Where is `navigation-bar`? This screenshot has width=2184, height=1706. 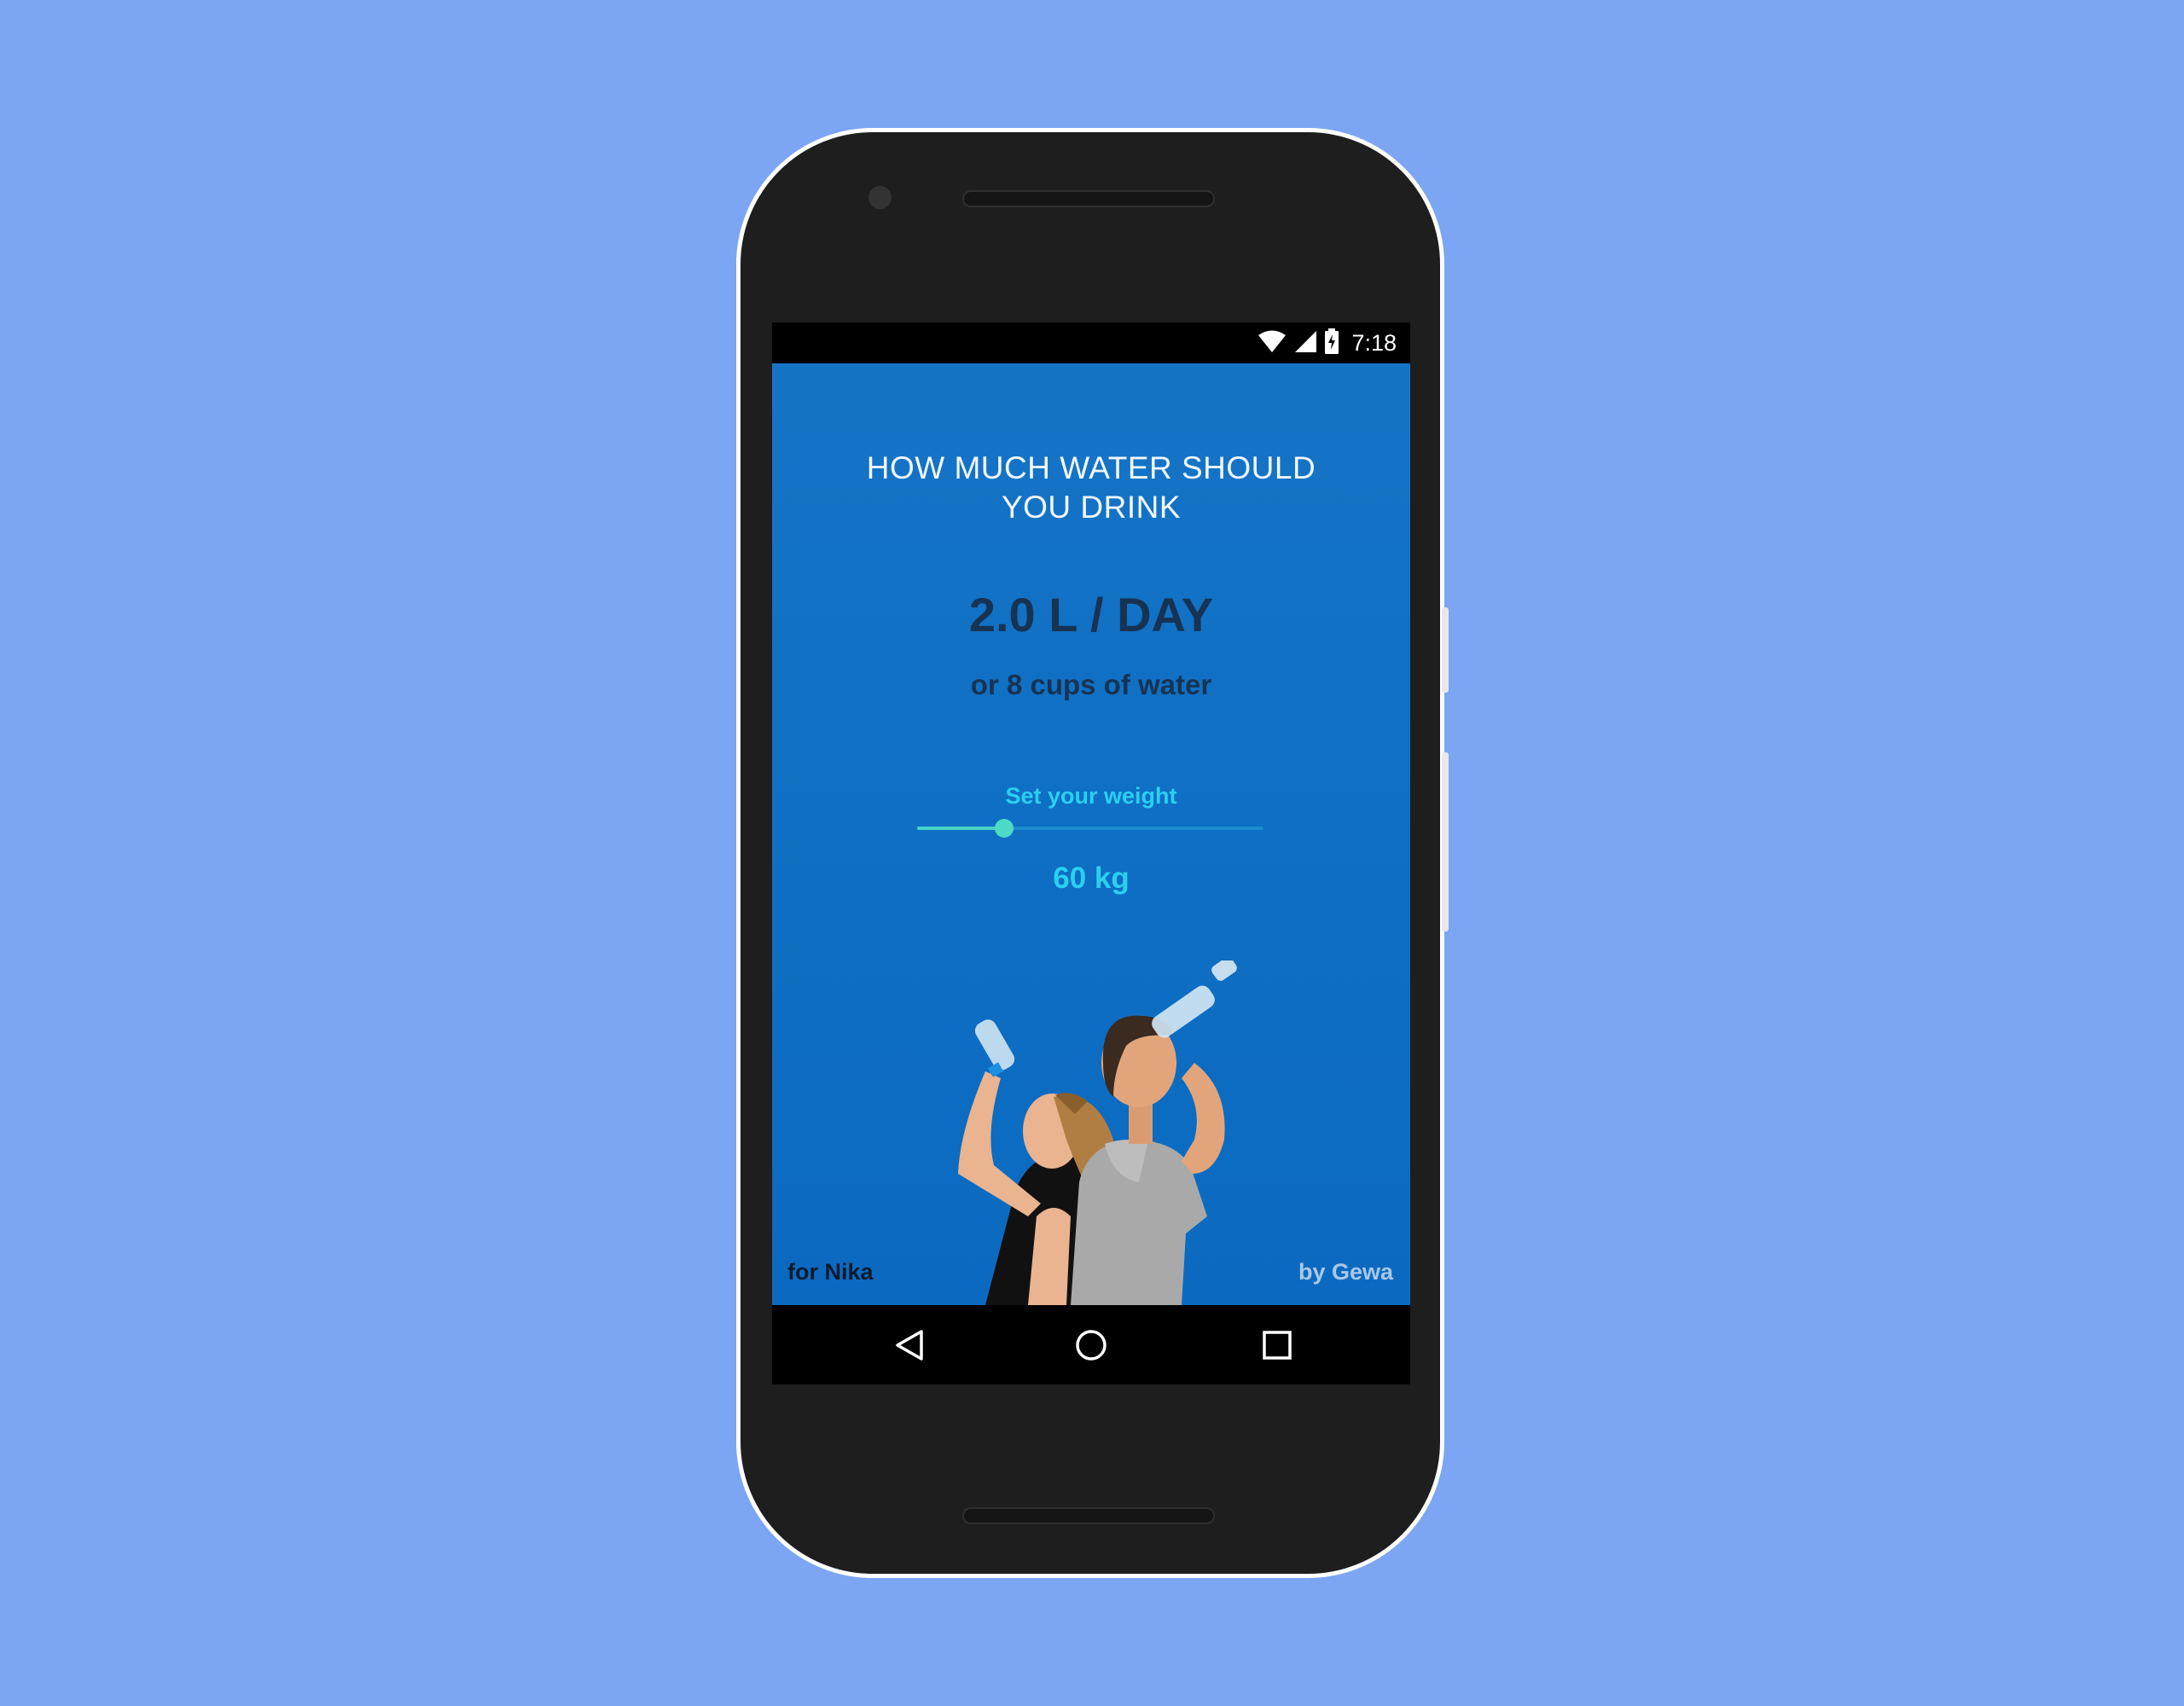 navigation-bar is located at coordinates (1091, 1344).